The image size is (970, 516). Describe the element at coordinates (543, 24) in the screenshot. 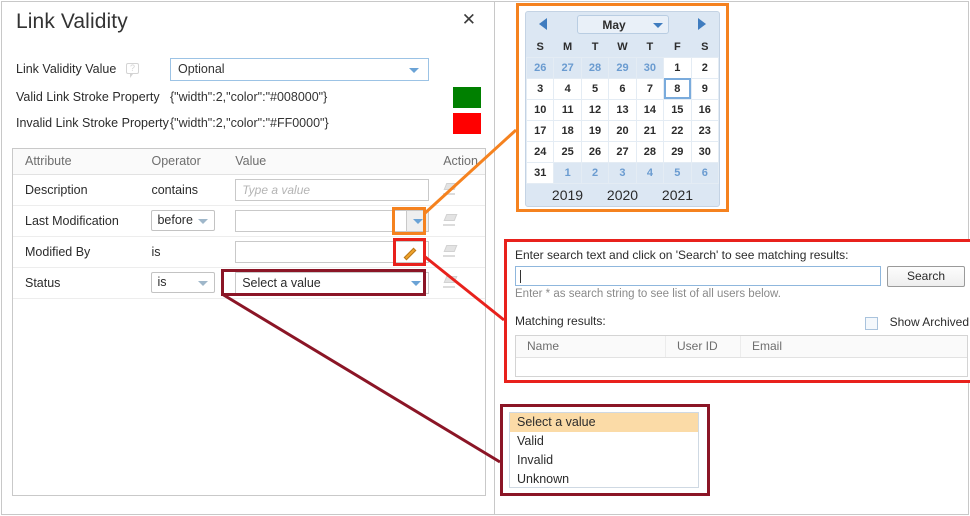

I see `chevron-left-icon` at that location.